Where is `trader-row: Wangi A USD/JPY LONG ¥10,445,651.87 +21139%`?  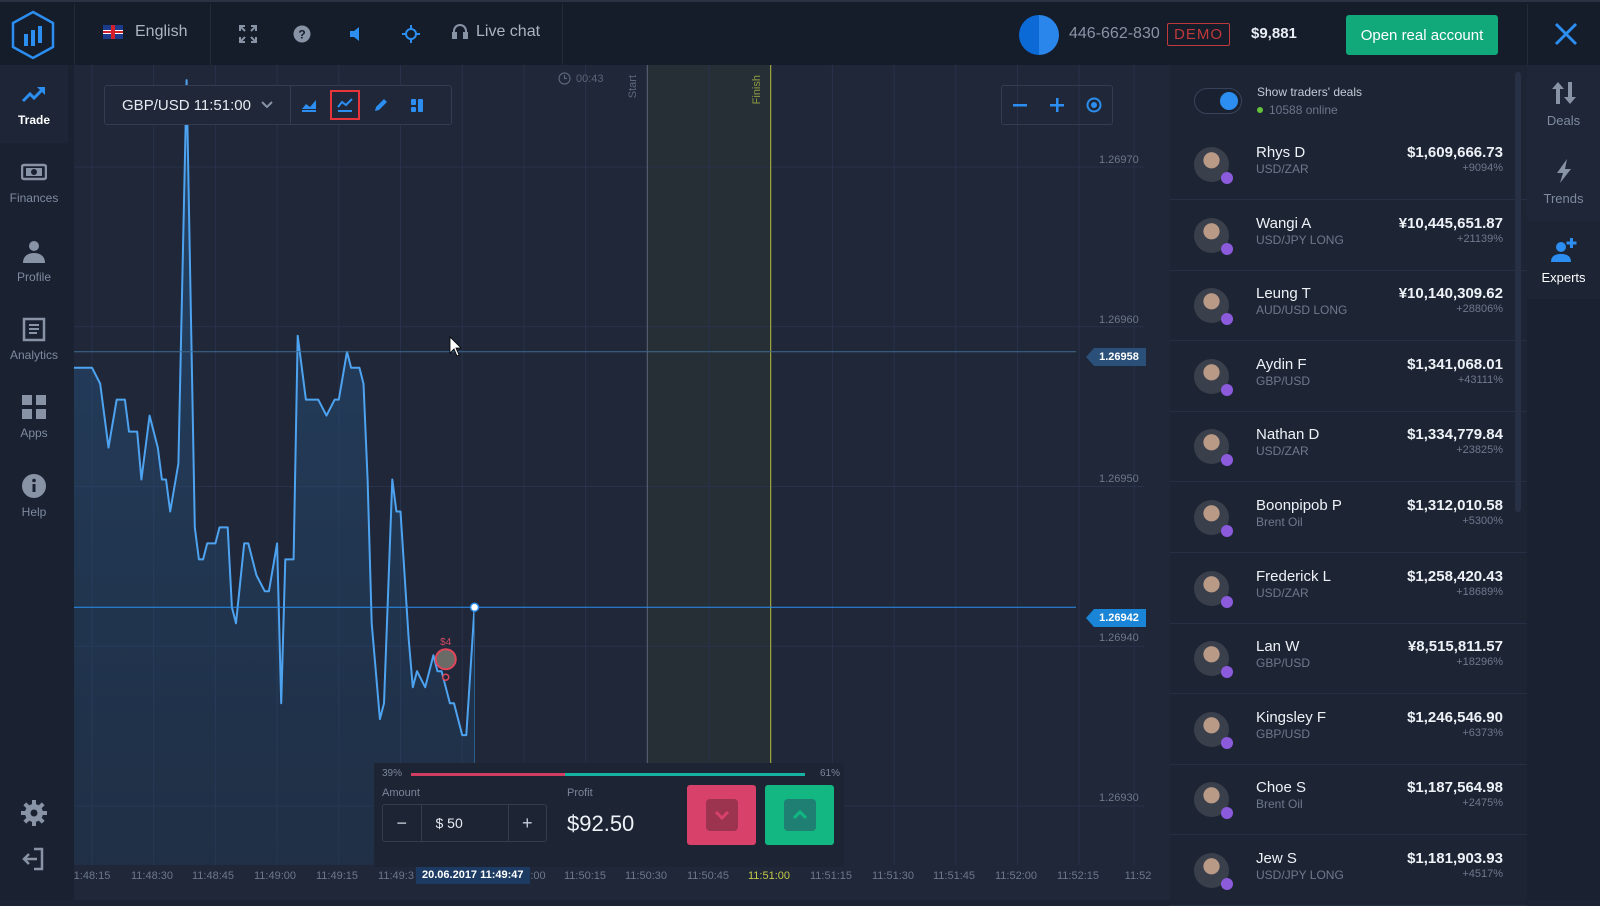
trader-row: Wangi A USD/JPY LONG ¥10,445,651.87 +21139% is located at coordinates (1348, 235).